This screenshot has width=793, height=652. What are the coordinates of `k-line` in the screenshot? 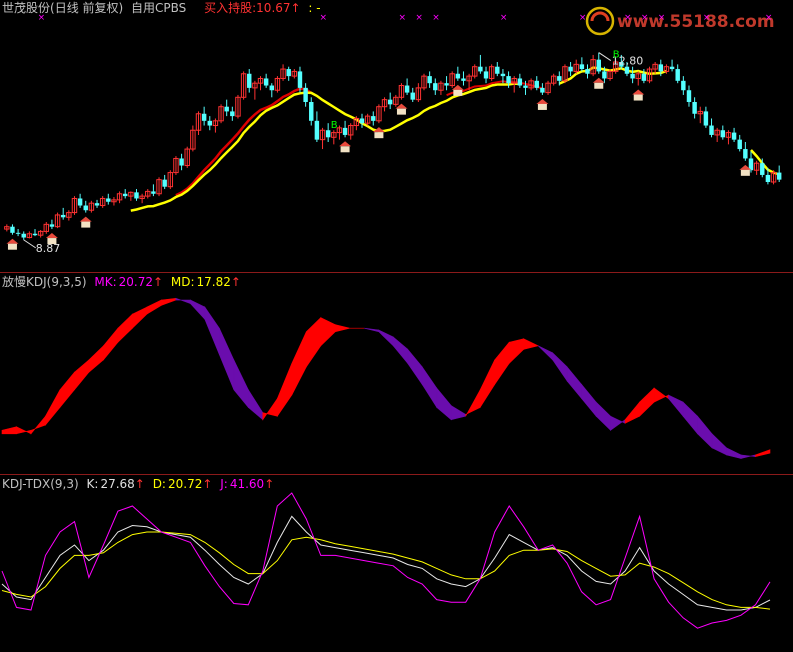 It's located at (386, 563).